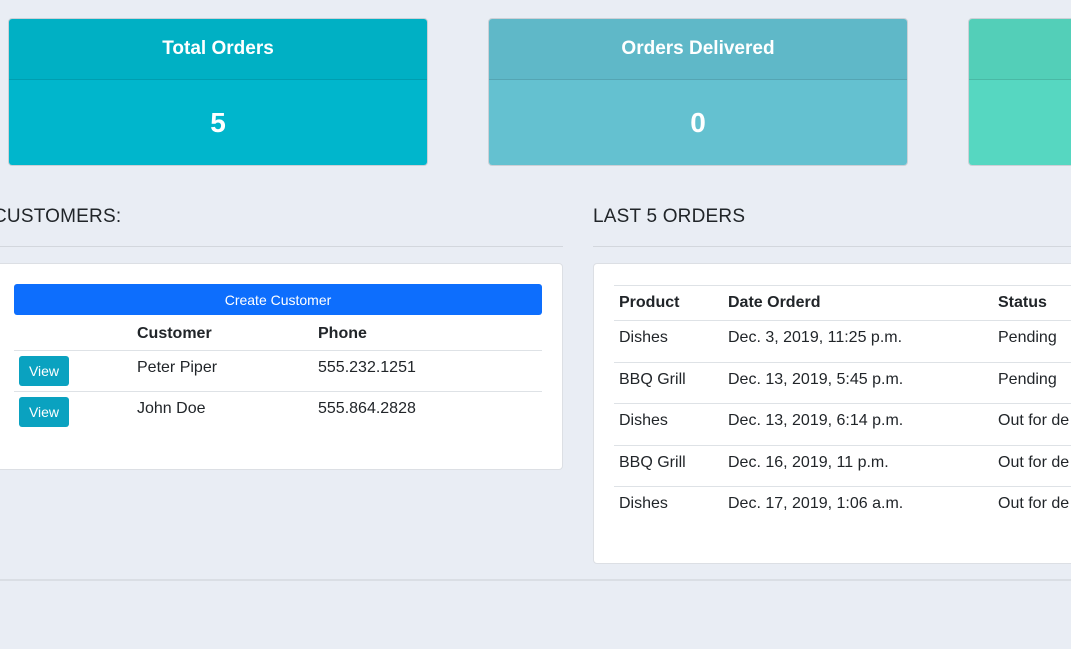 Image resolution: width=1071 pixels, height=649 pixels. I want to click on total-orders-card: Total Orders 5, so click(218, 92).